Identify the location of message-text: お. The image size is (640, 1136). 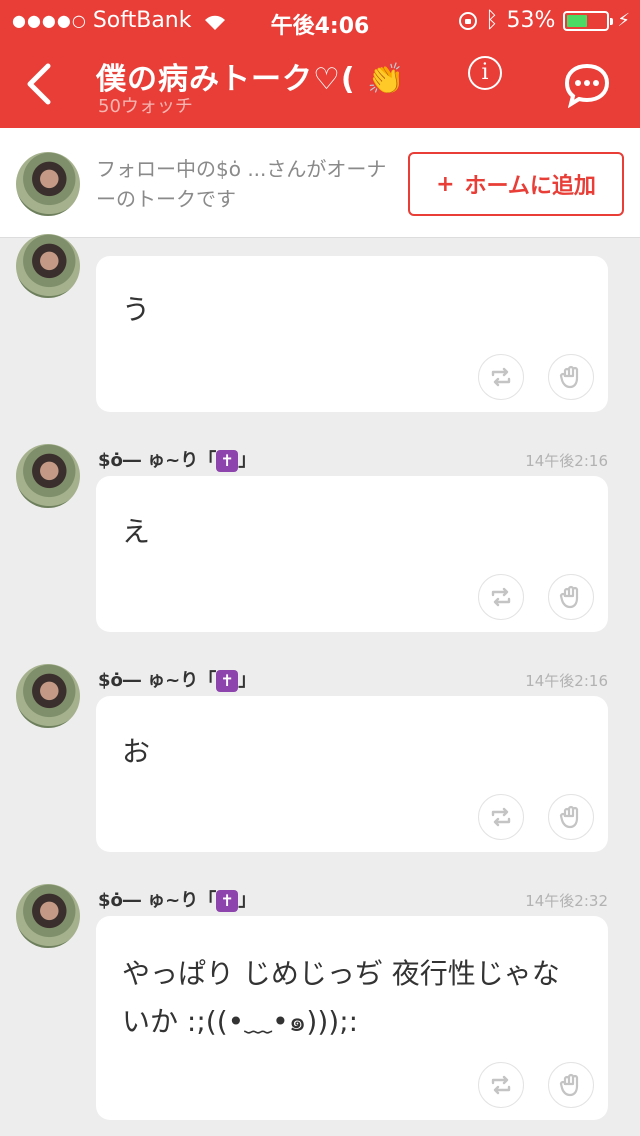
(136, 751).